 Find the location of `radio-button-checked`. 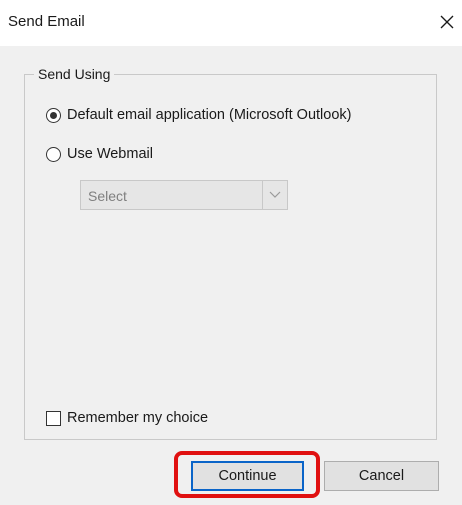

radio-button-checked is located at coordinates (53, 115).